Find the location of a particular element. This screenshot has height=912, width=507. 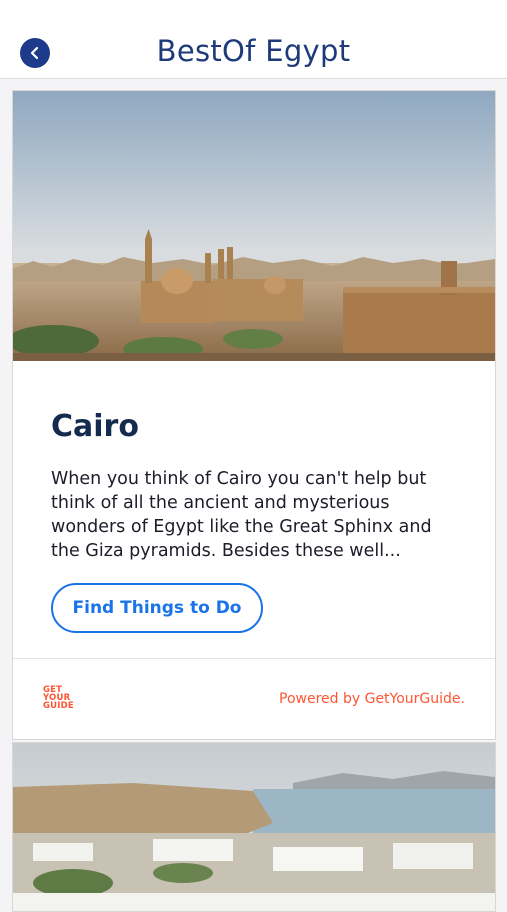

destination-title: Cairo is located at coordinates (95, 426).